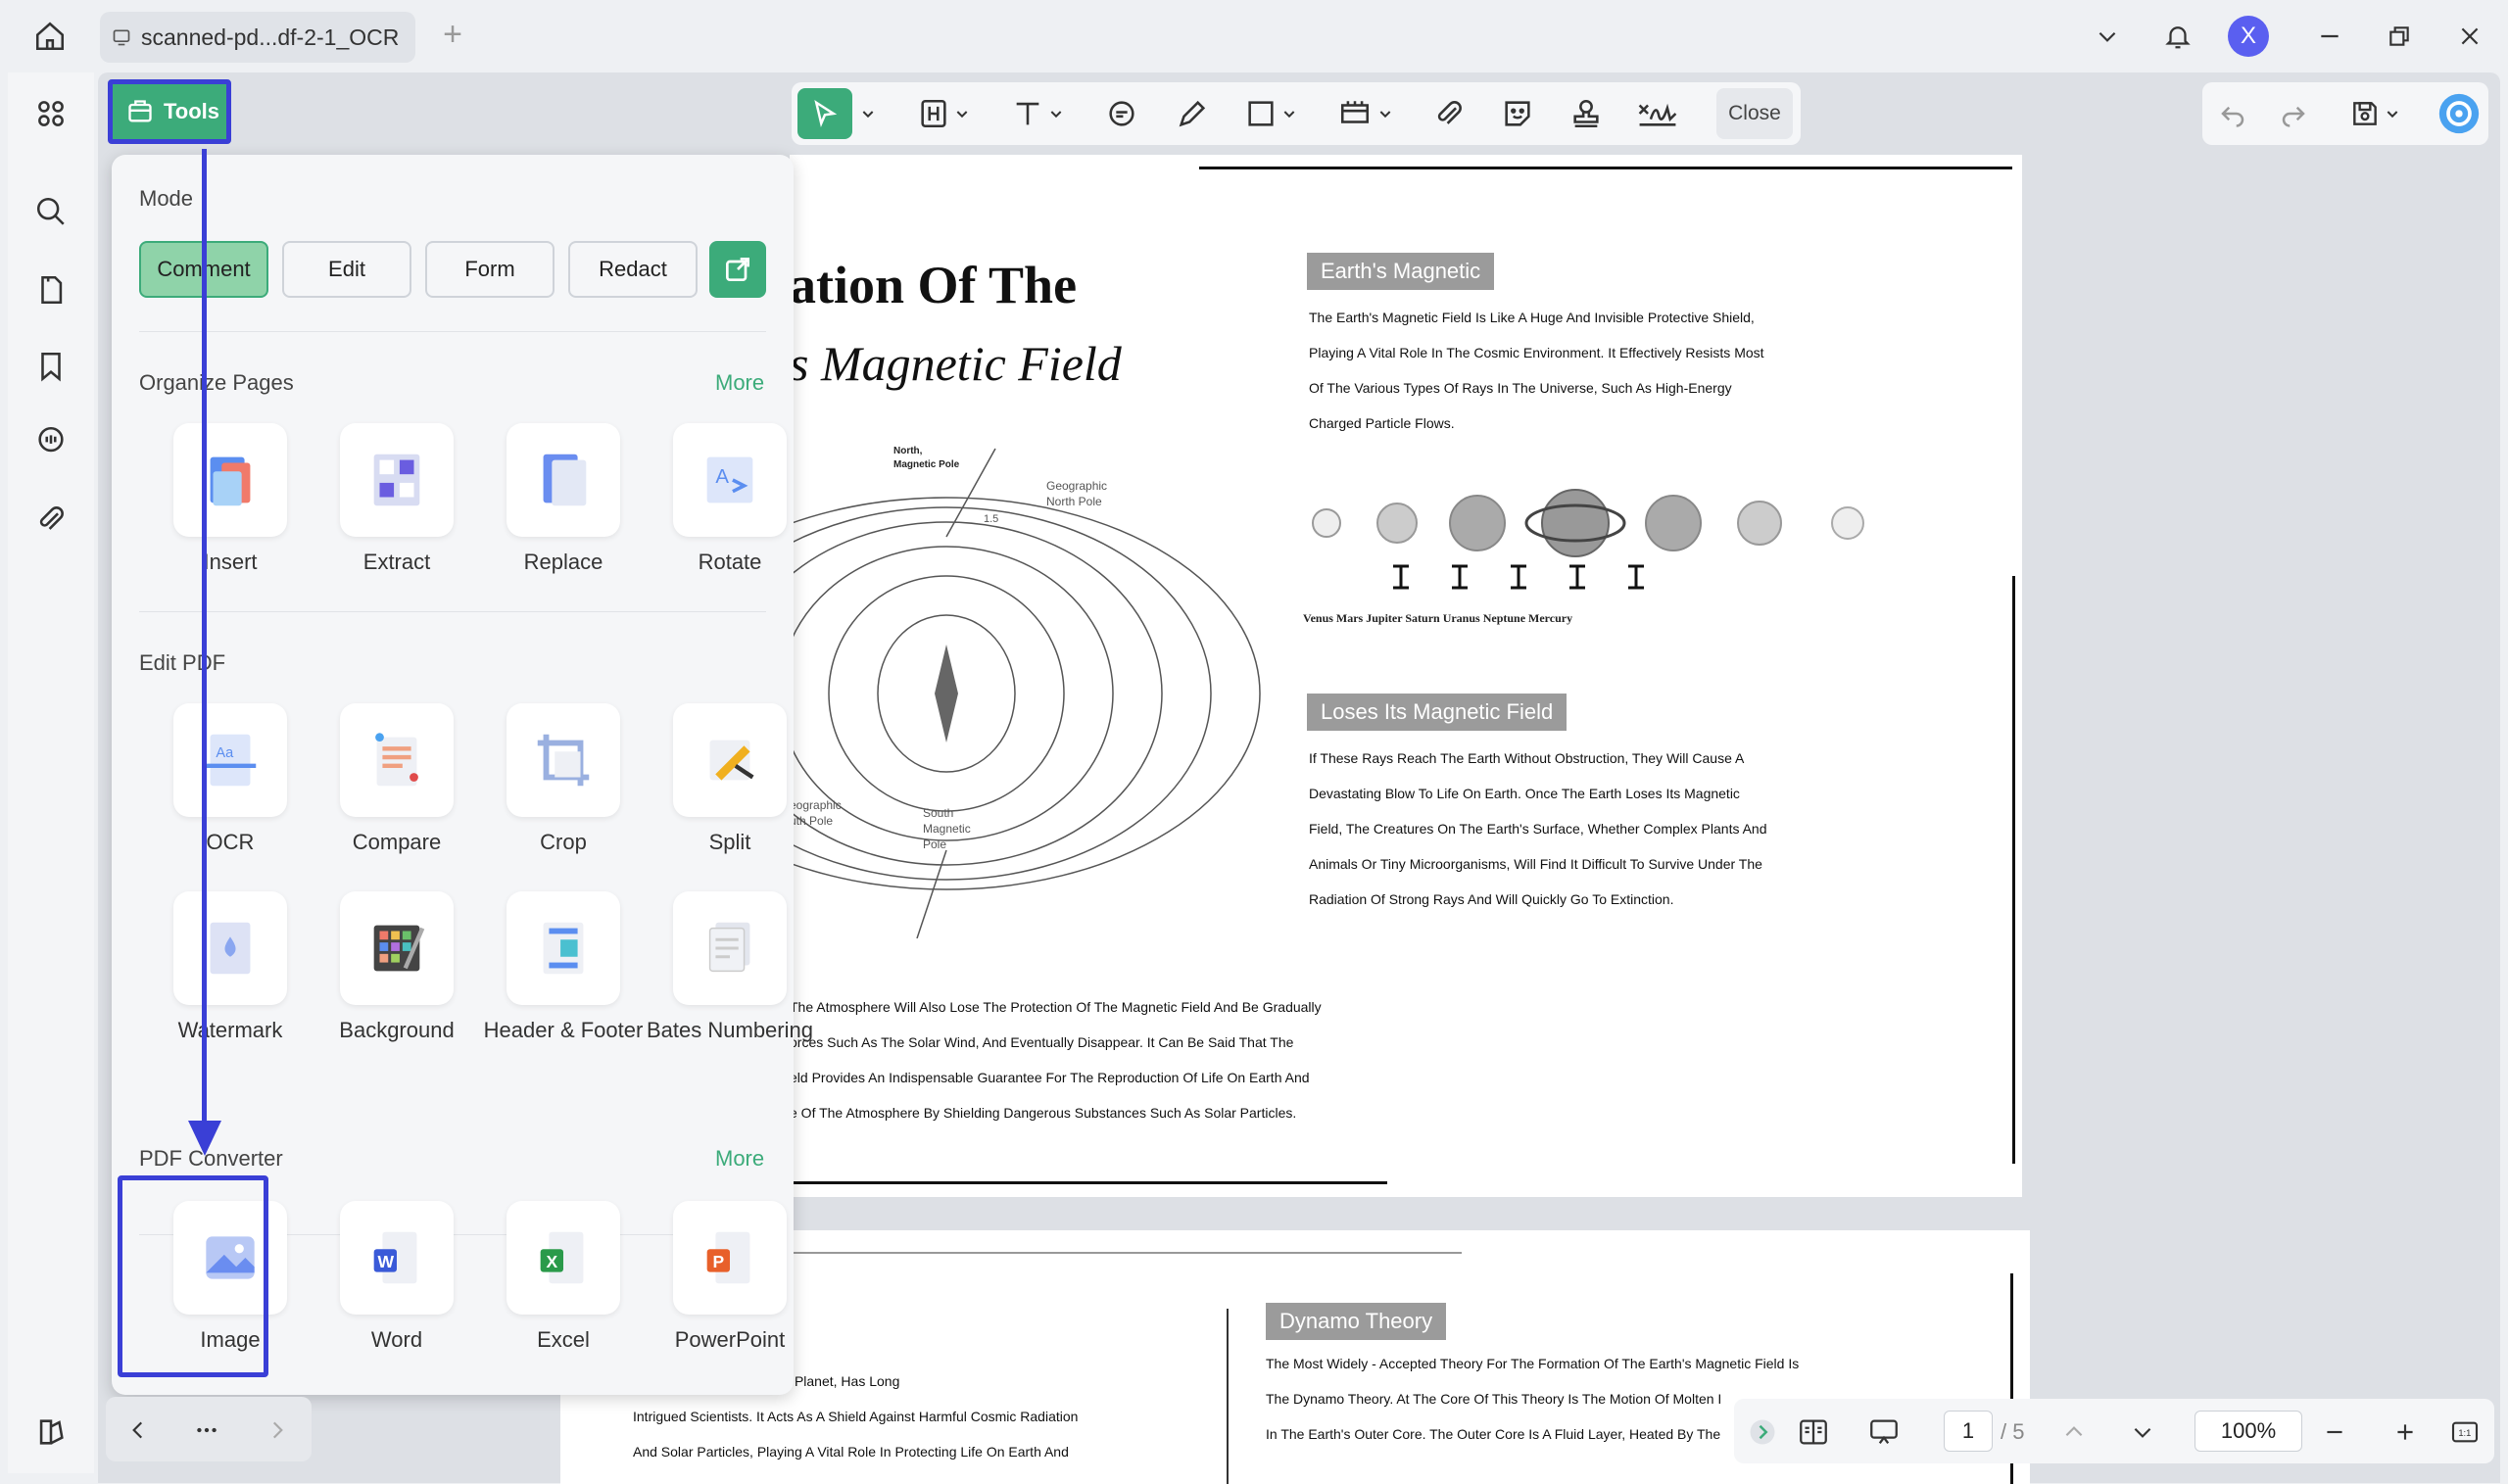 The height and width of the screenshot is (1484, 2508). I want to click on shape-tool-button, so click(1270, 113).